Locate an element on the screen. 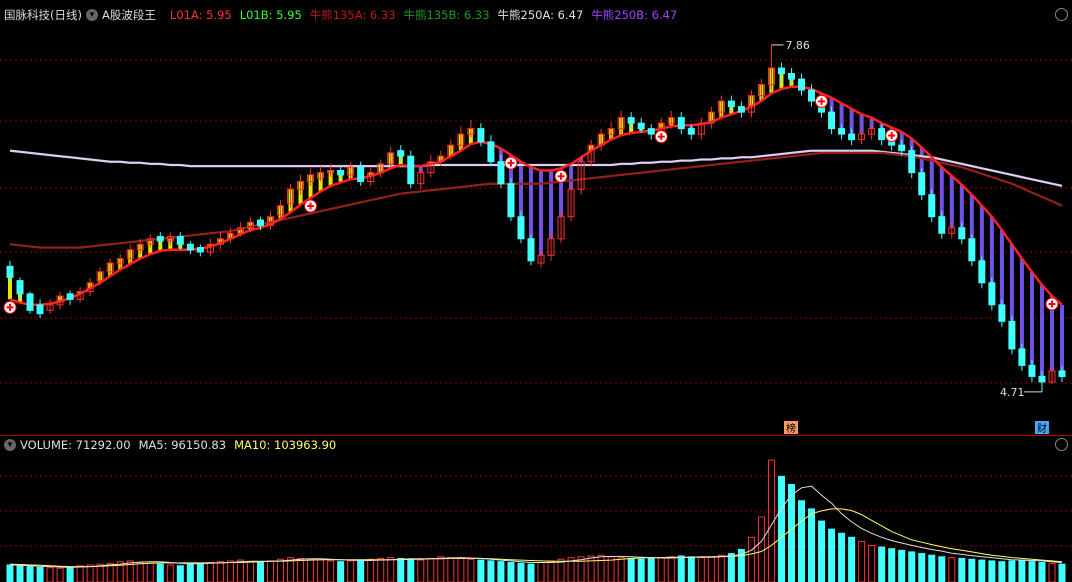  legend-bull250a: 牛熊250A: 6.47 is located at coordinates (540, 15).